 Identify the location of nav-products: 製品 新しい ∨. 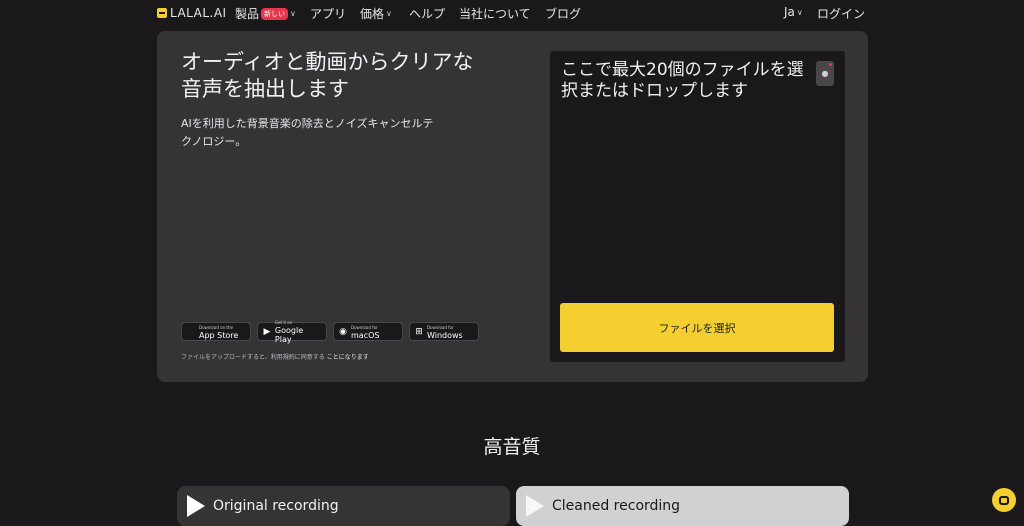
(265, 13).